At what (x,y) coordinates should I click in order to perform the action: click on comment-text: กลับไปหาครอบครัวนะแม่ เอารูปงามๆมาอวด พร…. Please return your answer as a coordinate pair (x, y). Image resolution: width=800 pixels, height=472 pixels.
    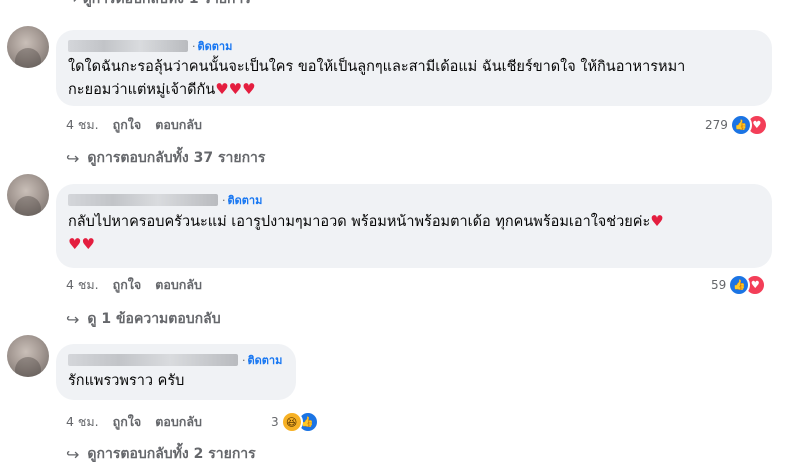
    Looking at the image, I should click on (366, 232).